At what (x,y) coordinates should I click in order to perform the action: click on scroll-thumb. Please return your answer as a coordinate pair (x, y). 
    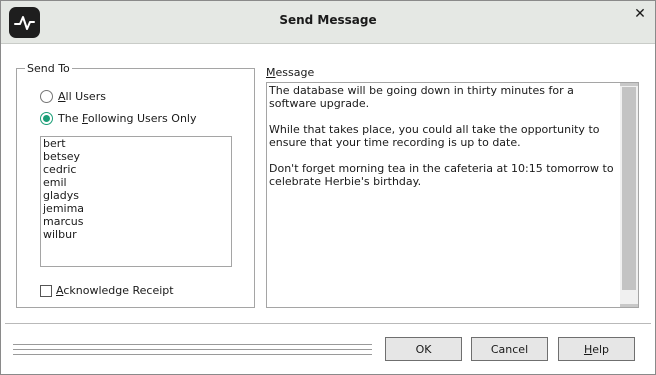
    Looking at the image, I should click on (629, 188).